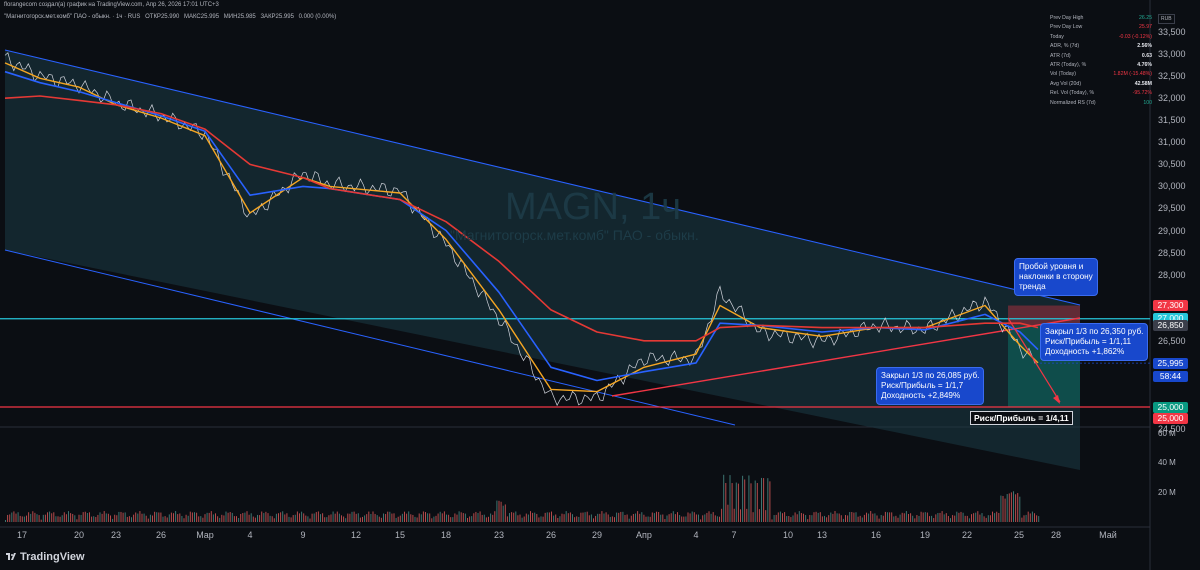 This screenshot has height=570, width=1200. I want to click on price-tick: 31,000, so click(1172, 142).